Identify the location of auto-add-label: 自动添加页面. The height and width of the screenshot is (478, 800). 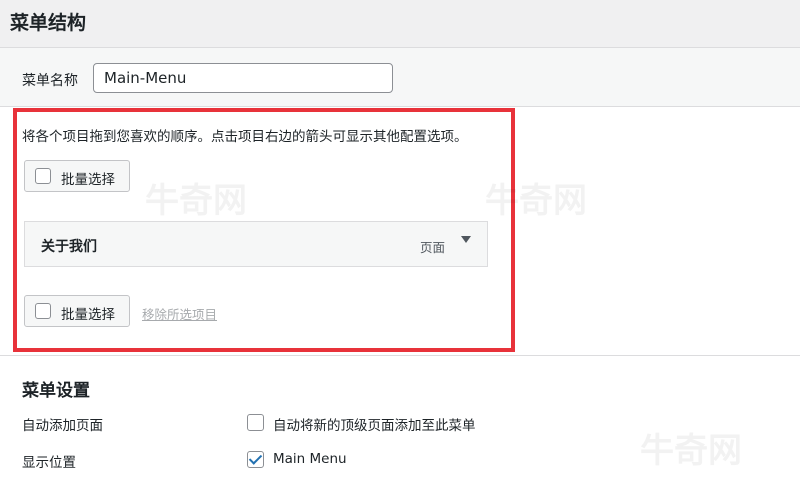
(62, 426).